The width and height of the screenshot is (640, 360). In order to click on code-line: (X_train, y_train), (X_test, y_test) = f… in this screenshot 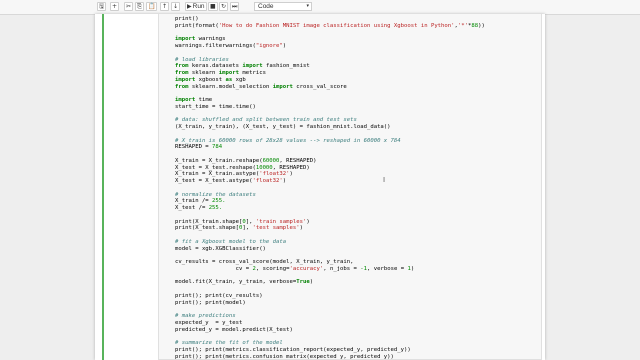, I will do `click(283, 127)`.